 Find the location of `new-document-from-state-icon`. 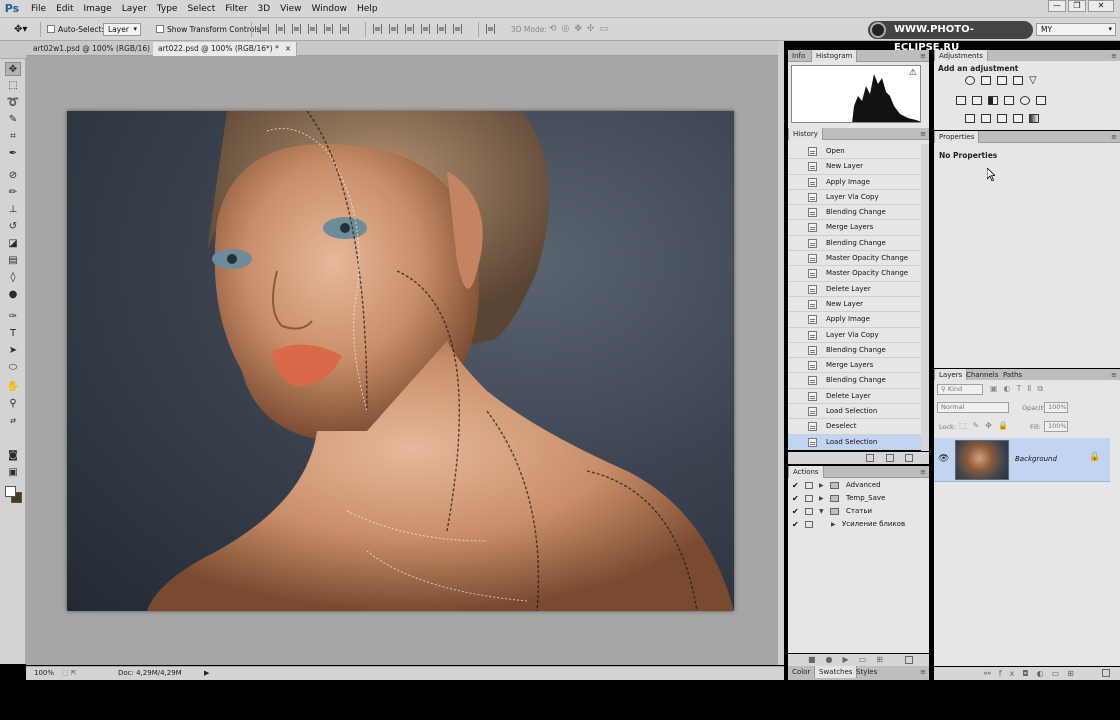

new-document-from-state-icon is located at coordinates (870, 458).